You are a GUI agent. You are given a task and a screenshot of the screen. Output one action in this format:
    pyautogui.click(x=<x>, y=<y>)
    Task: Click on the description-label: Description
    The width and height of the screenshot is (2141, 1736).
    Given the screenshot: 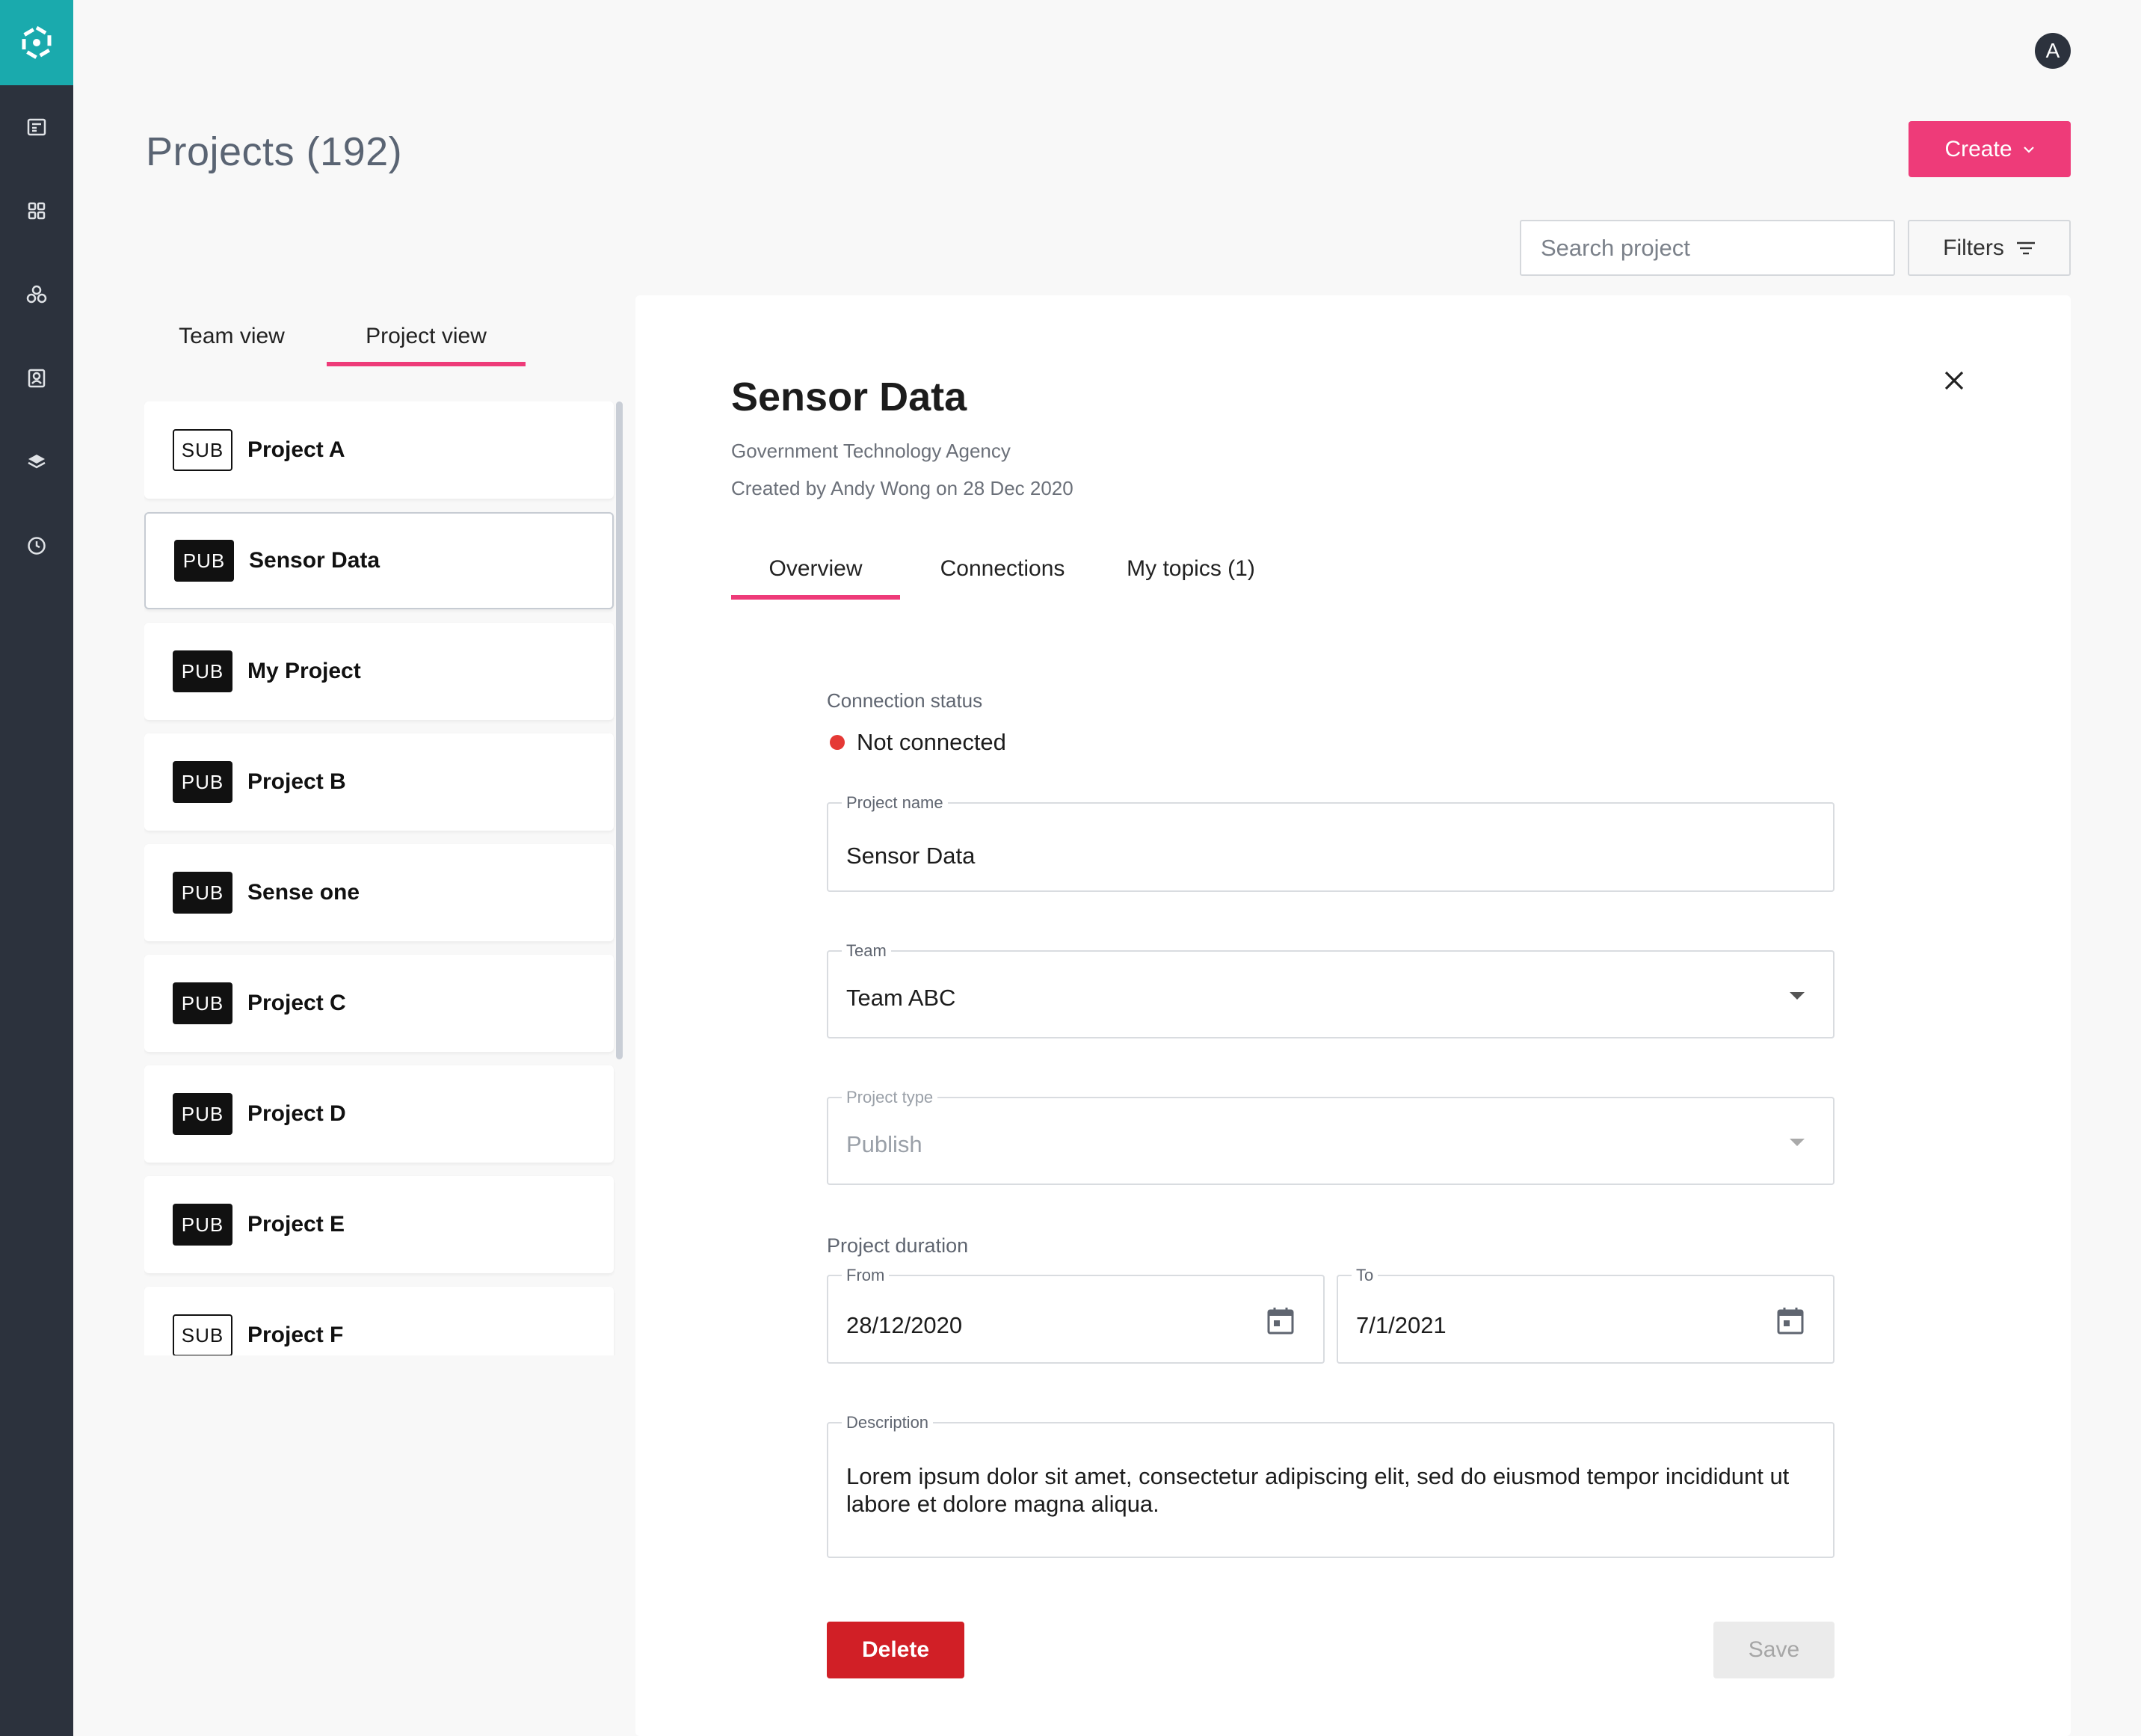 What is the action you would take?
    pyautogui.click(x=888, y=1422)
    